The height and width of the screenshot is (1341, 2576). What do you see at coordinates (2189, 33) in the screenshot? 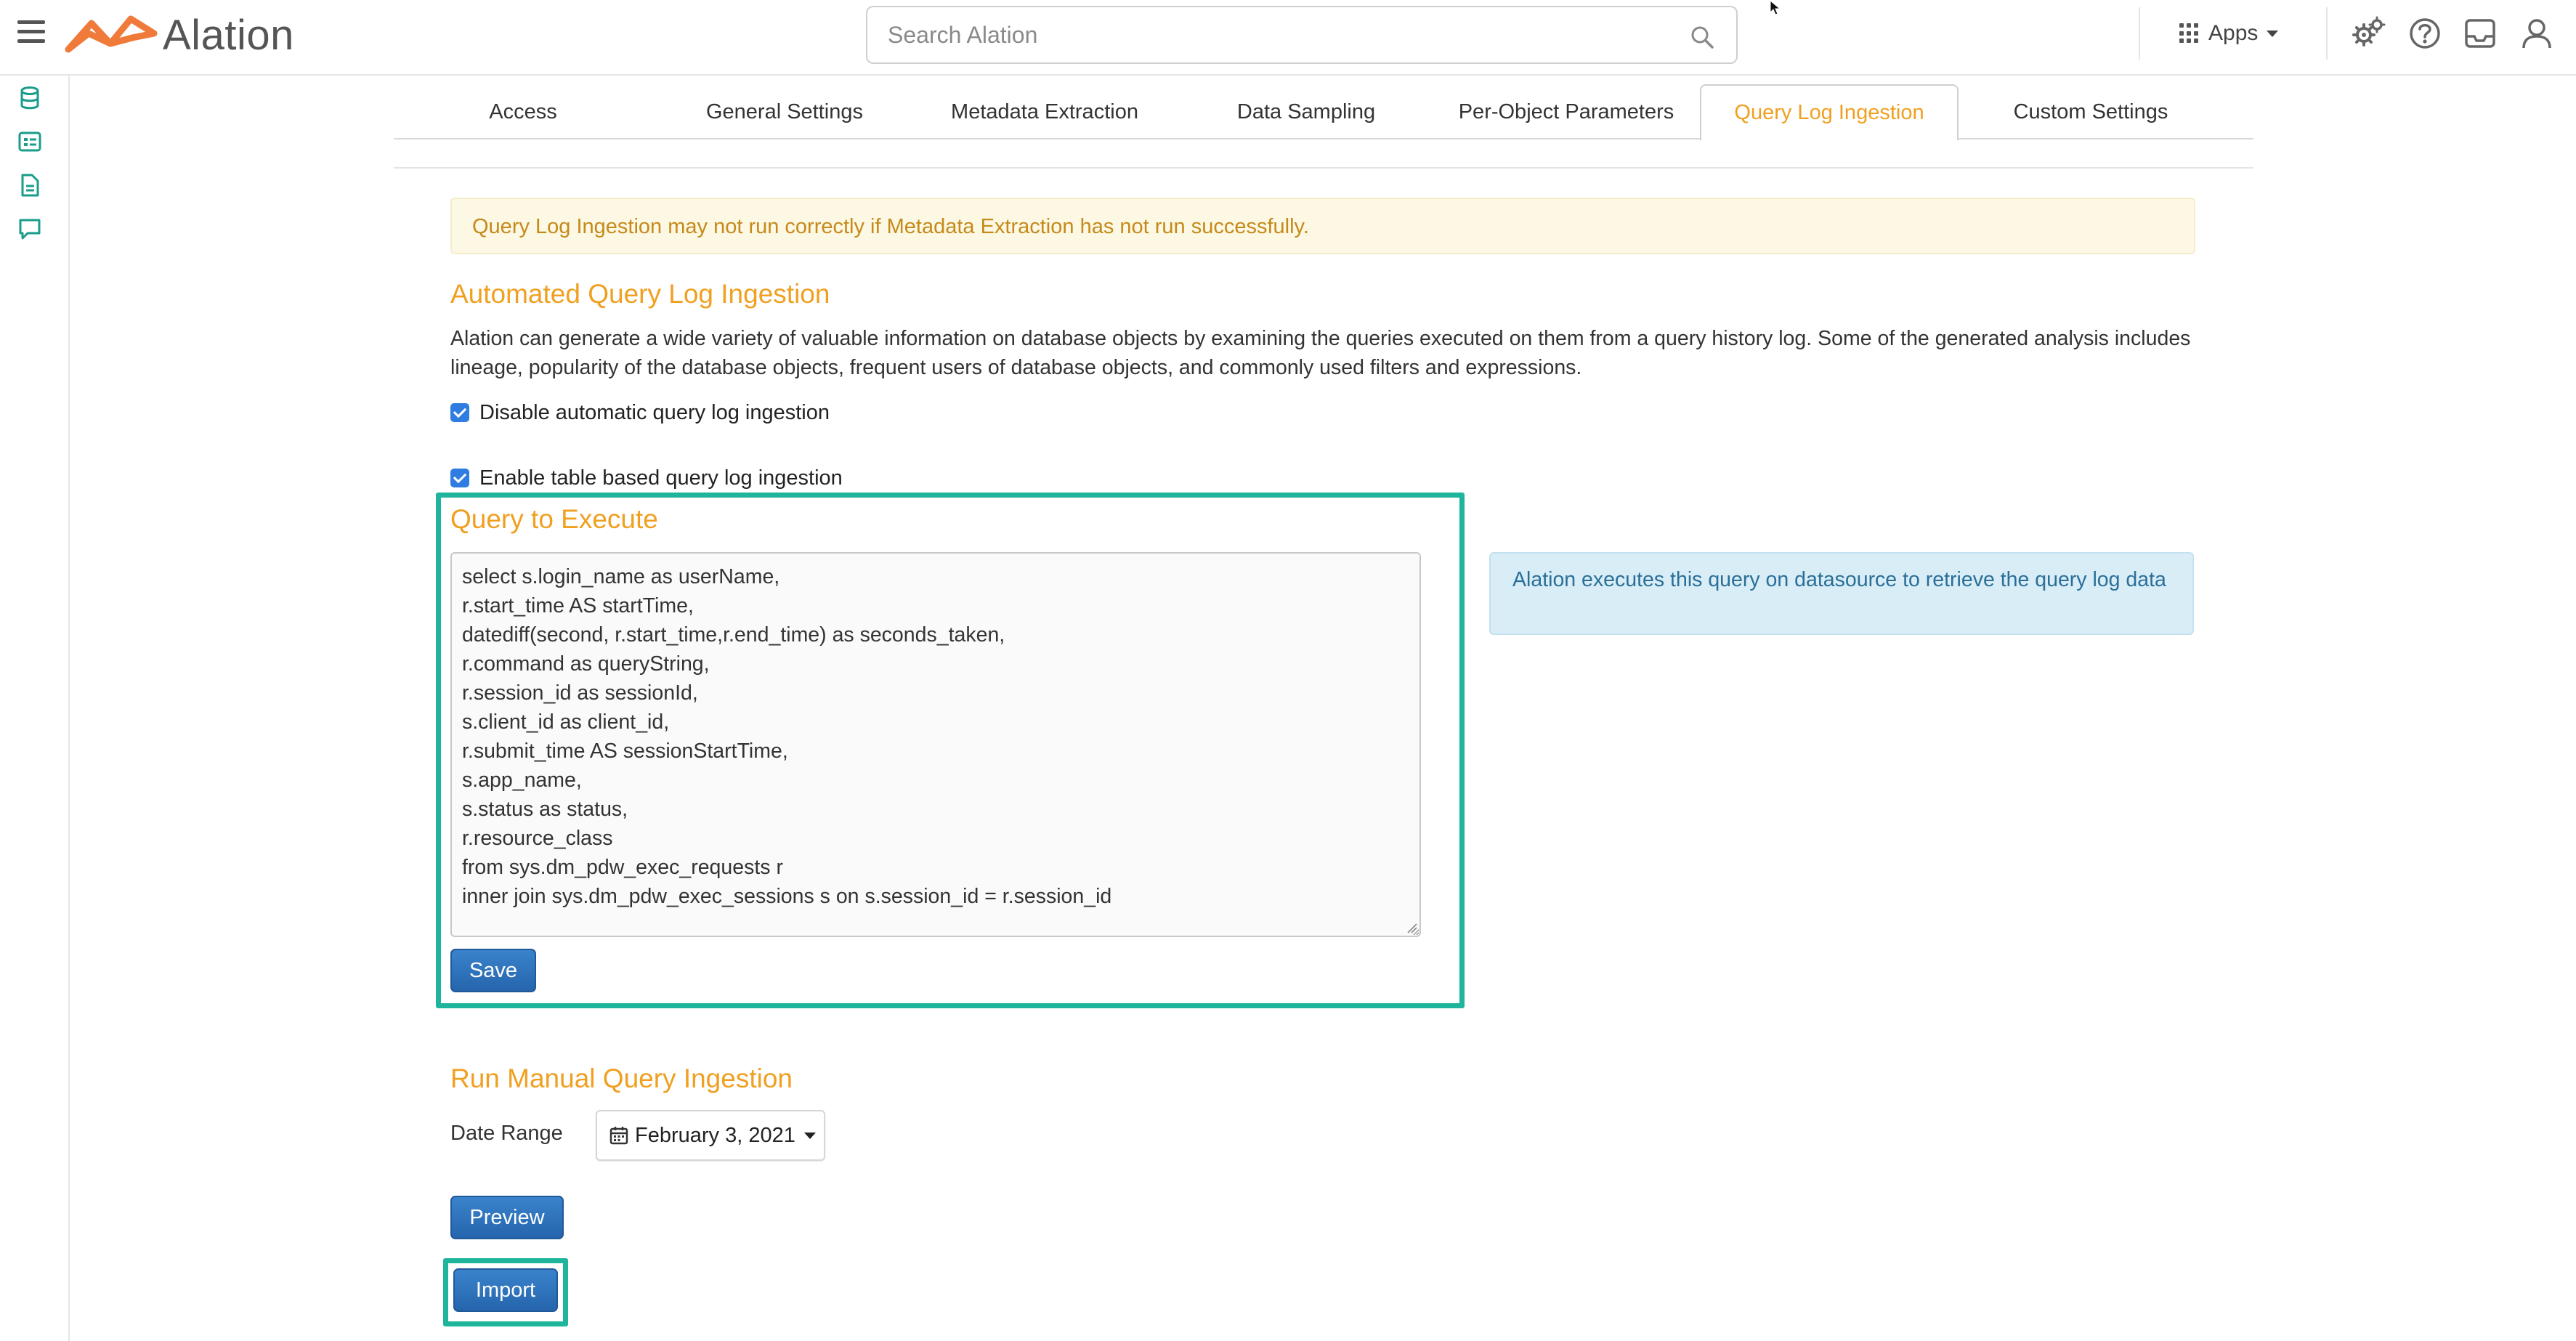
I see `apps-grid-icon` at bounding box center [2189, 33].